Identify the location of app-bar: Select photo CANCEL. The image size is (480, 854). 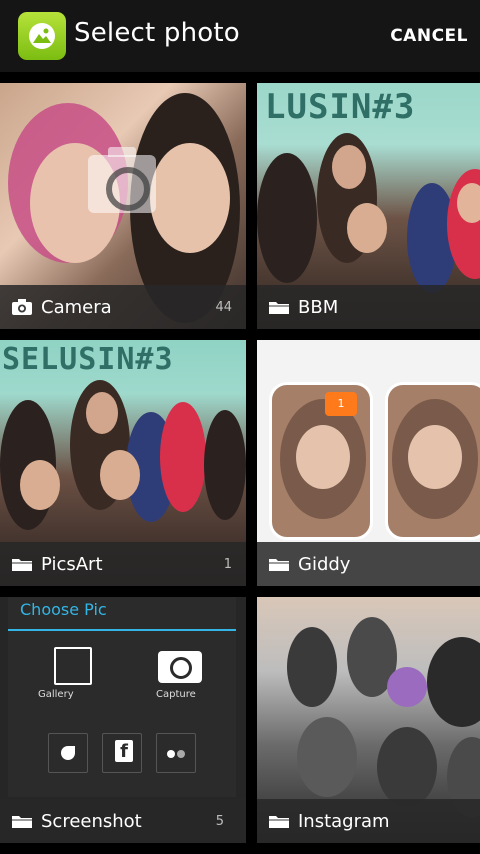
(240, 36).